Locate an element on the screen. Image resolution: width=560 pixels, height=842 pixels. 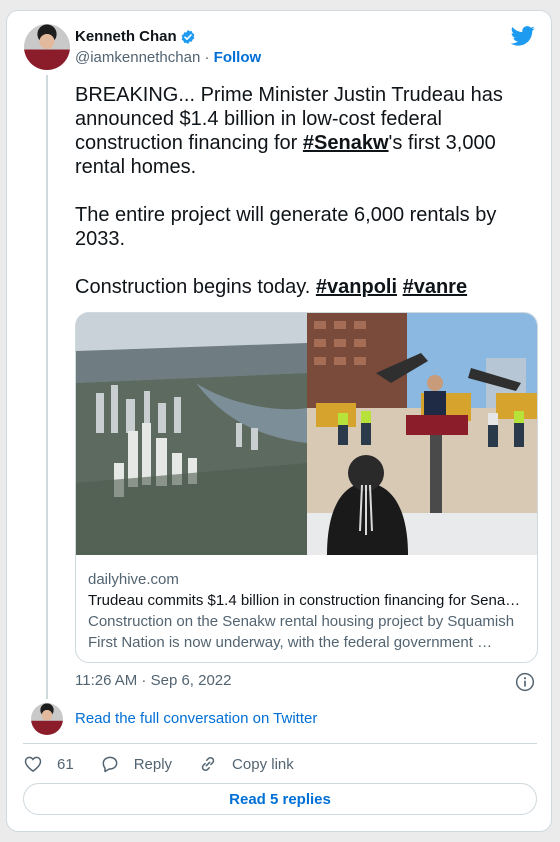
copy-link-label: Copy link is located at coordinates (263, 764).